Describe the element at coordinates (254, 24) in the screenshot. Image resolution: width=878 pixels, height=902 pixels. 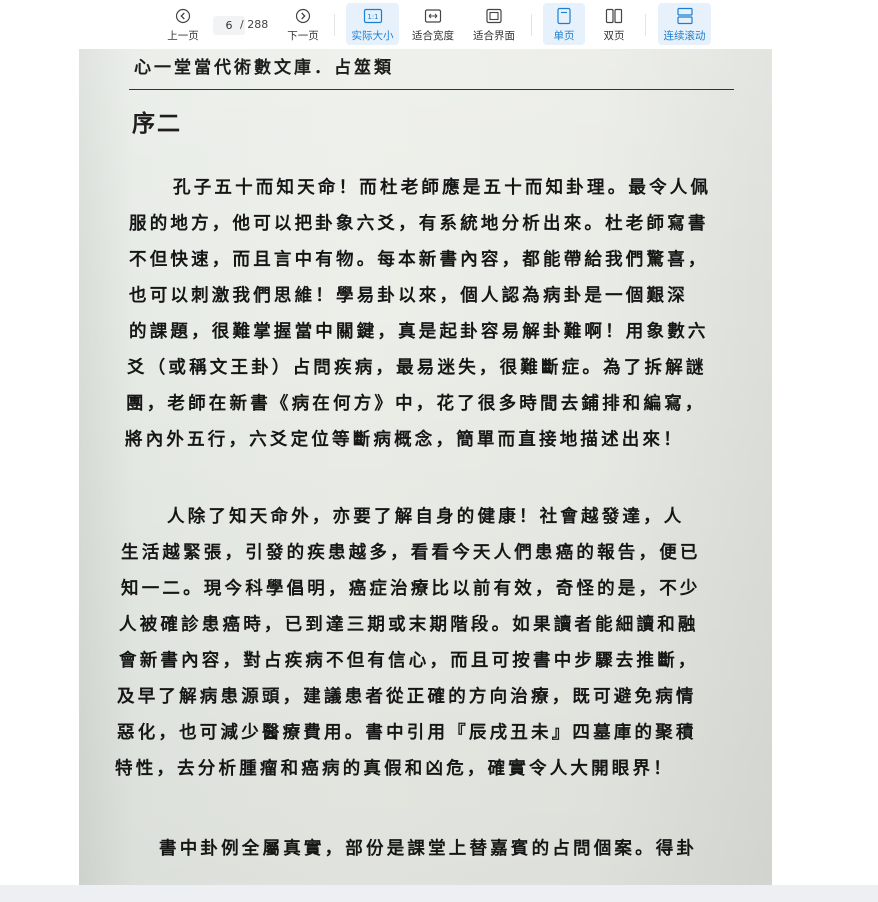
I see `page-total: / 288` at that location.